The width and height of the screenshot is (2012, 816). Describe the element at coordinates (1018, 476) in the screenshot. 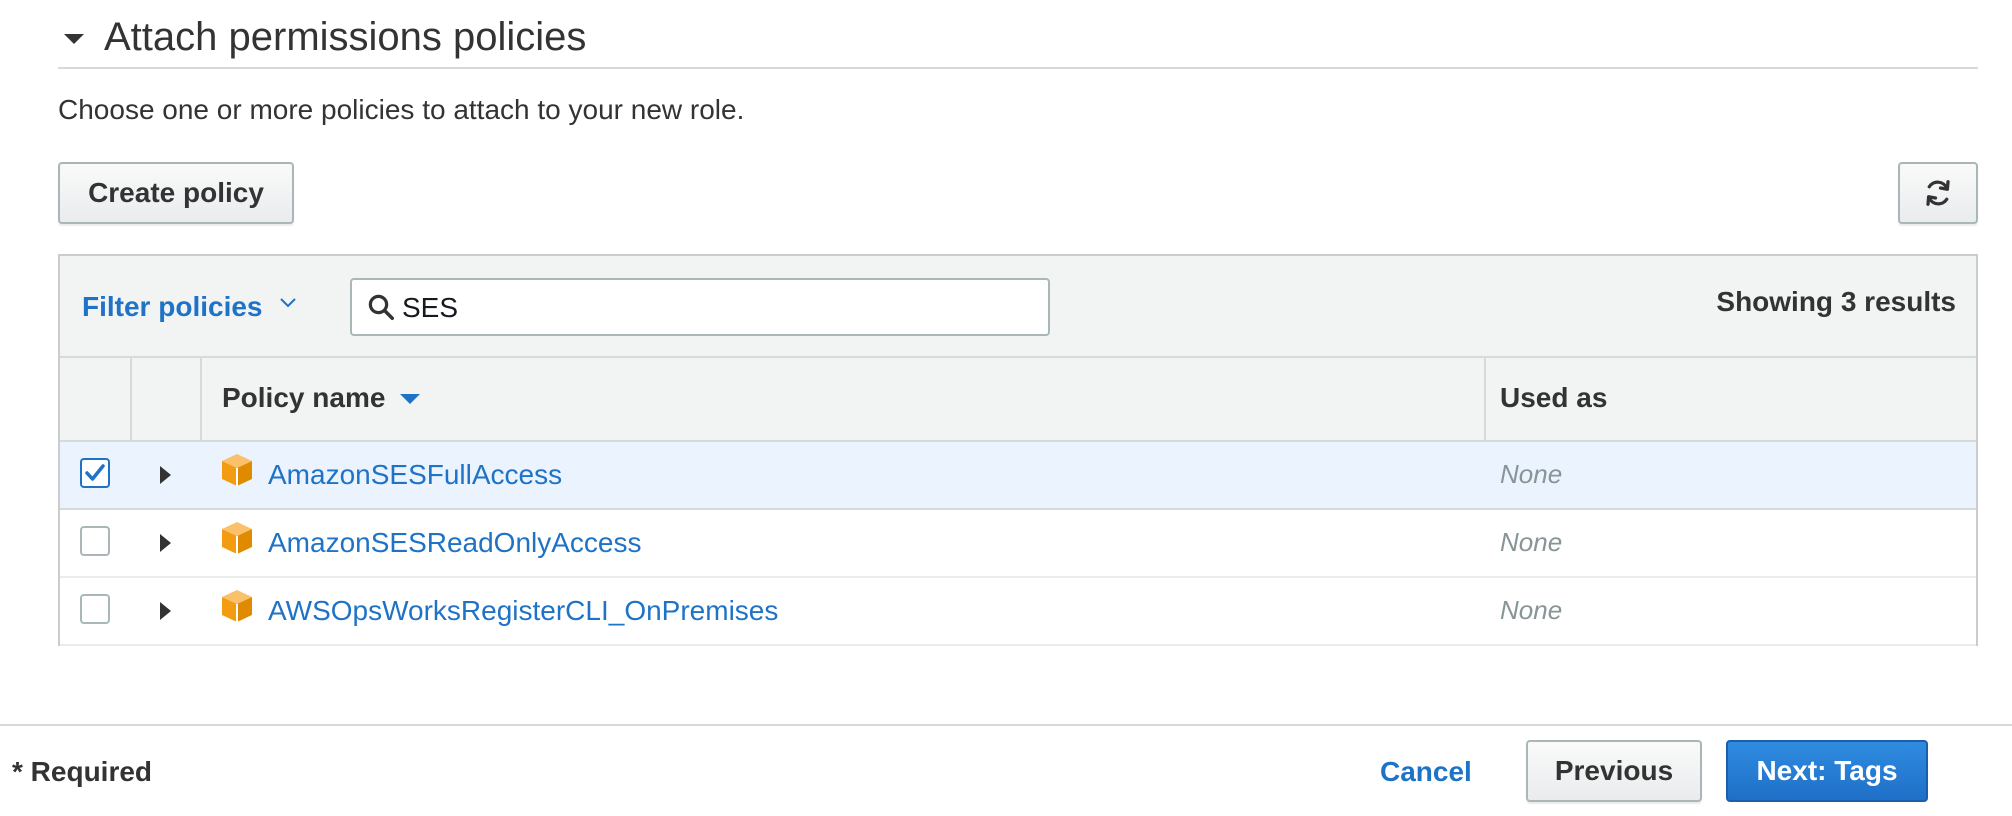

I see `table-row: AmazonSESFullAccess None` at that location.